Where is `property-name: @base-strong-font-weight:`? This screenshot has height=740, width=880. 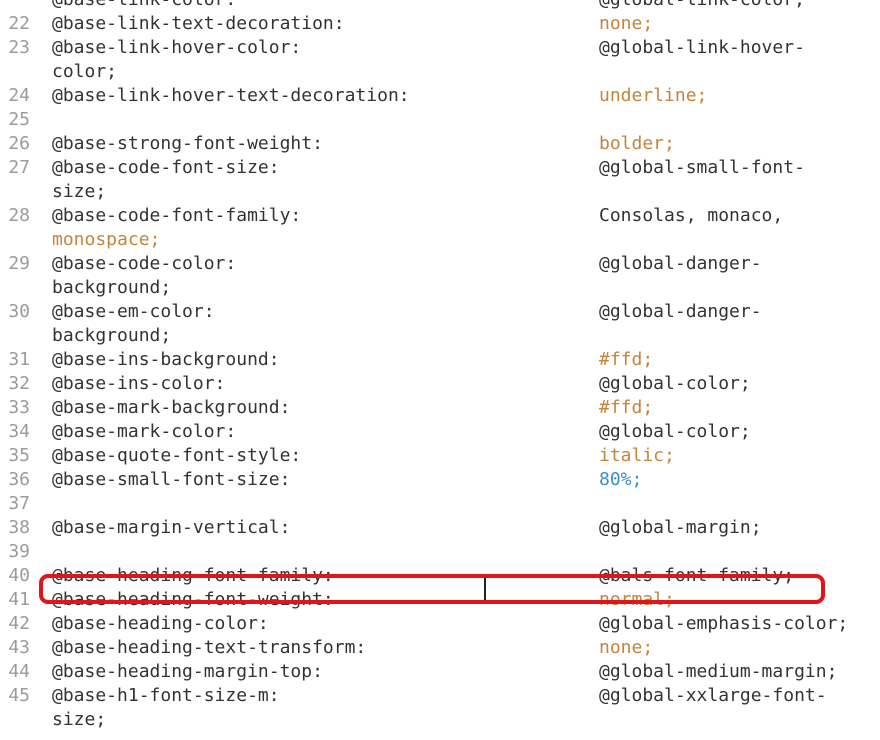 property-name: @base-strong-font-weight: is located at coordinates (187, 143).